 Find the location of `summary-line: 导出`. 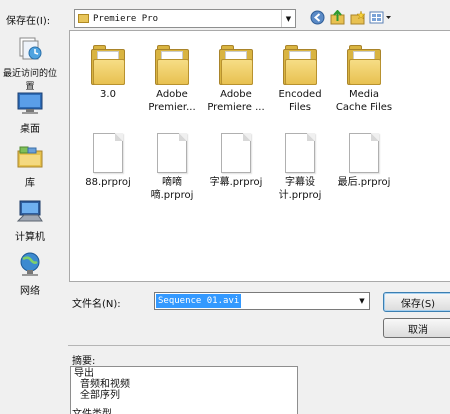

summary-line: 导出 is located at coordinates (84, 373).